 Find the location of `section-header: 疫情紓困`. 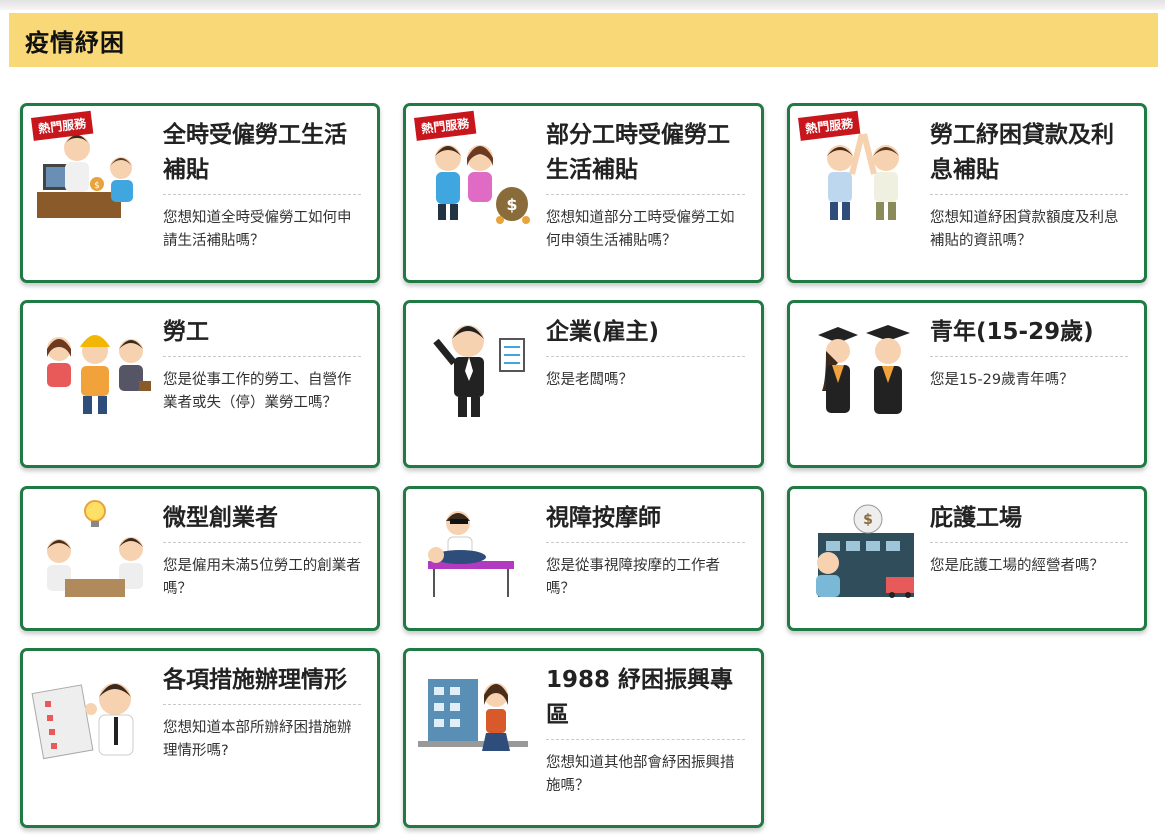

section-header: 疫情紓困 is located at coordinates (583, 40).